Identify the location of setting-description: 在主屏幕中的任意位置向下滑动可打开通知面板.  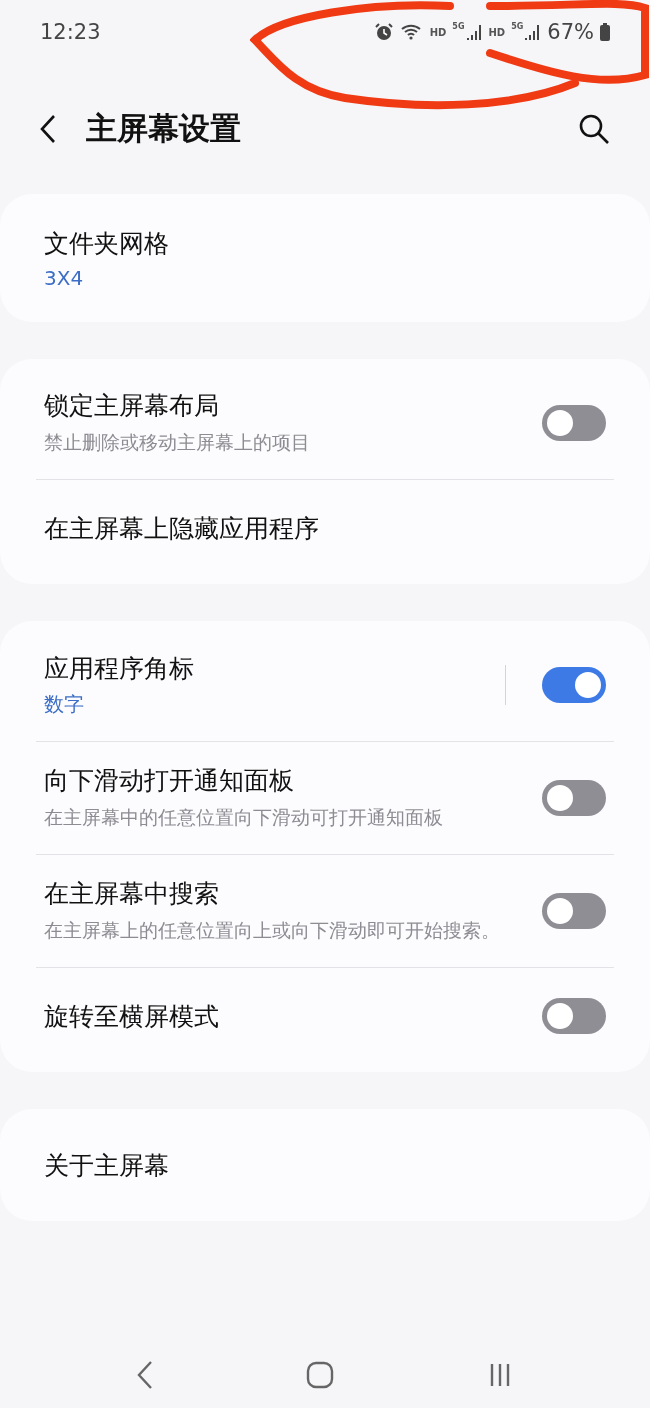
(244, 817).